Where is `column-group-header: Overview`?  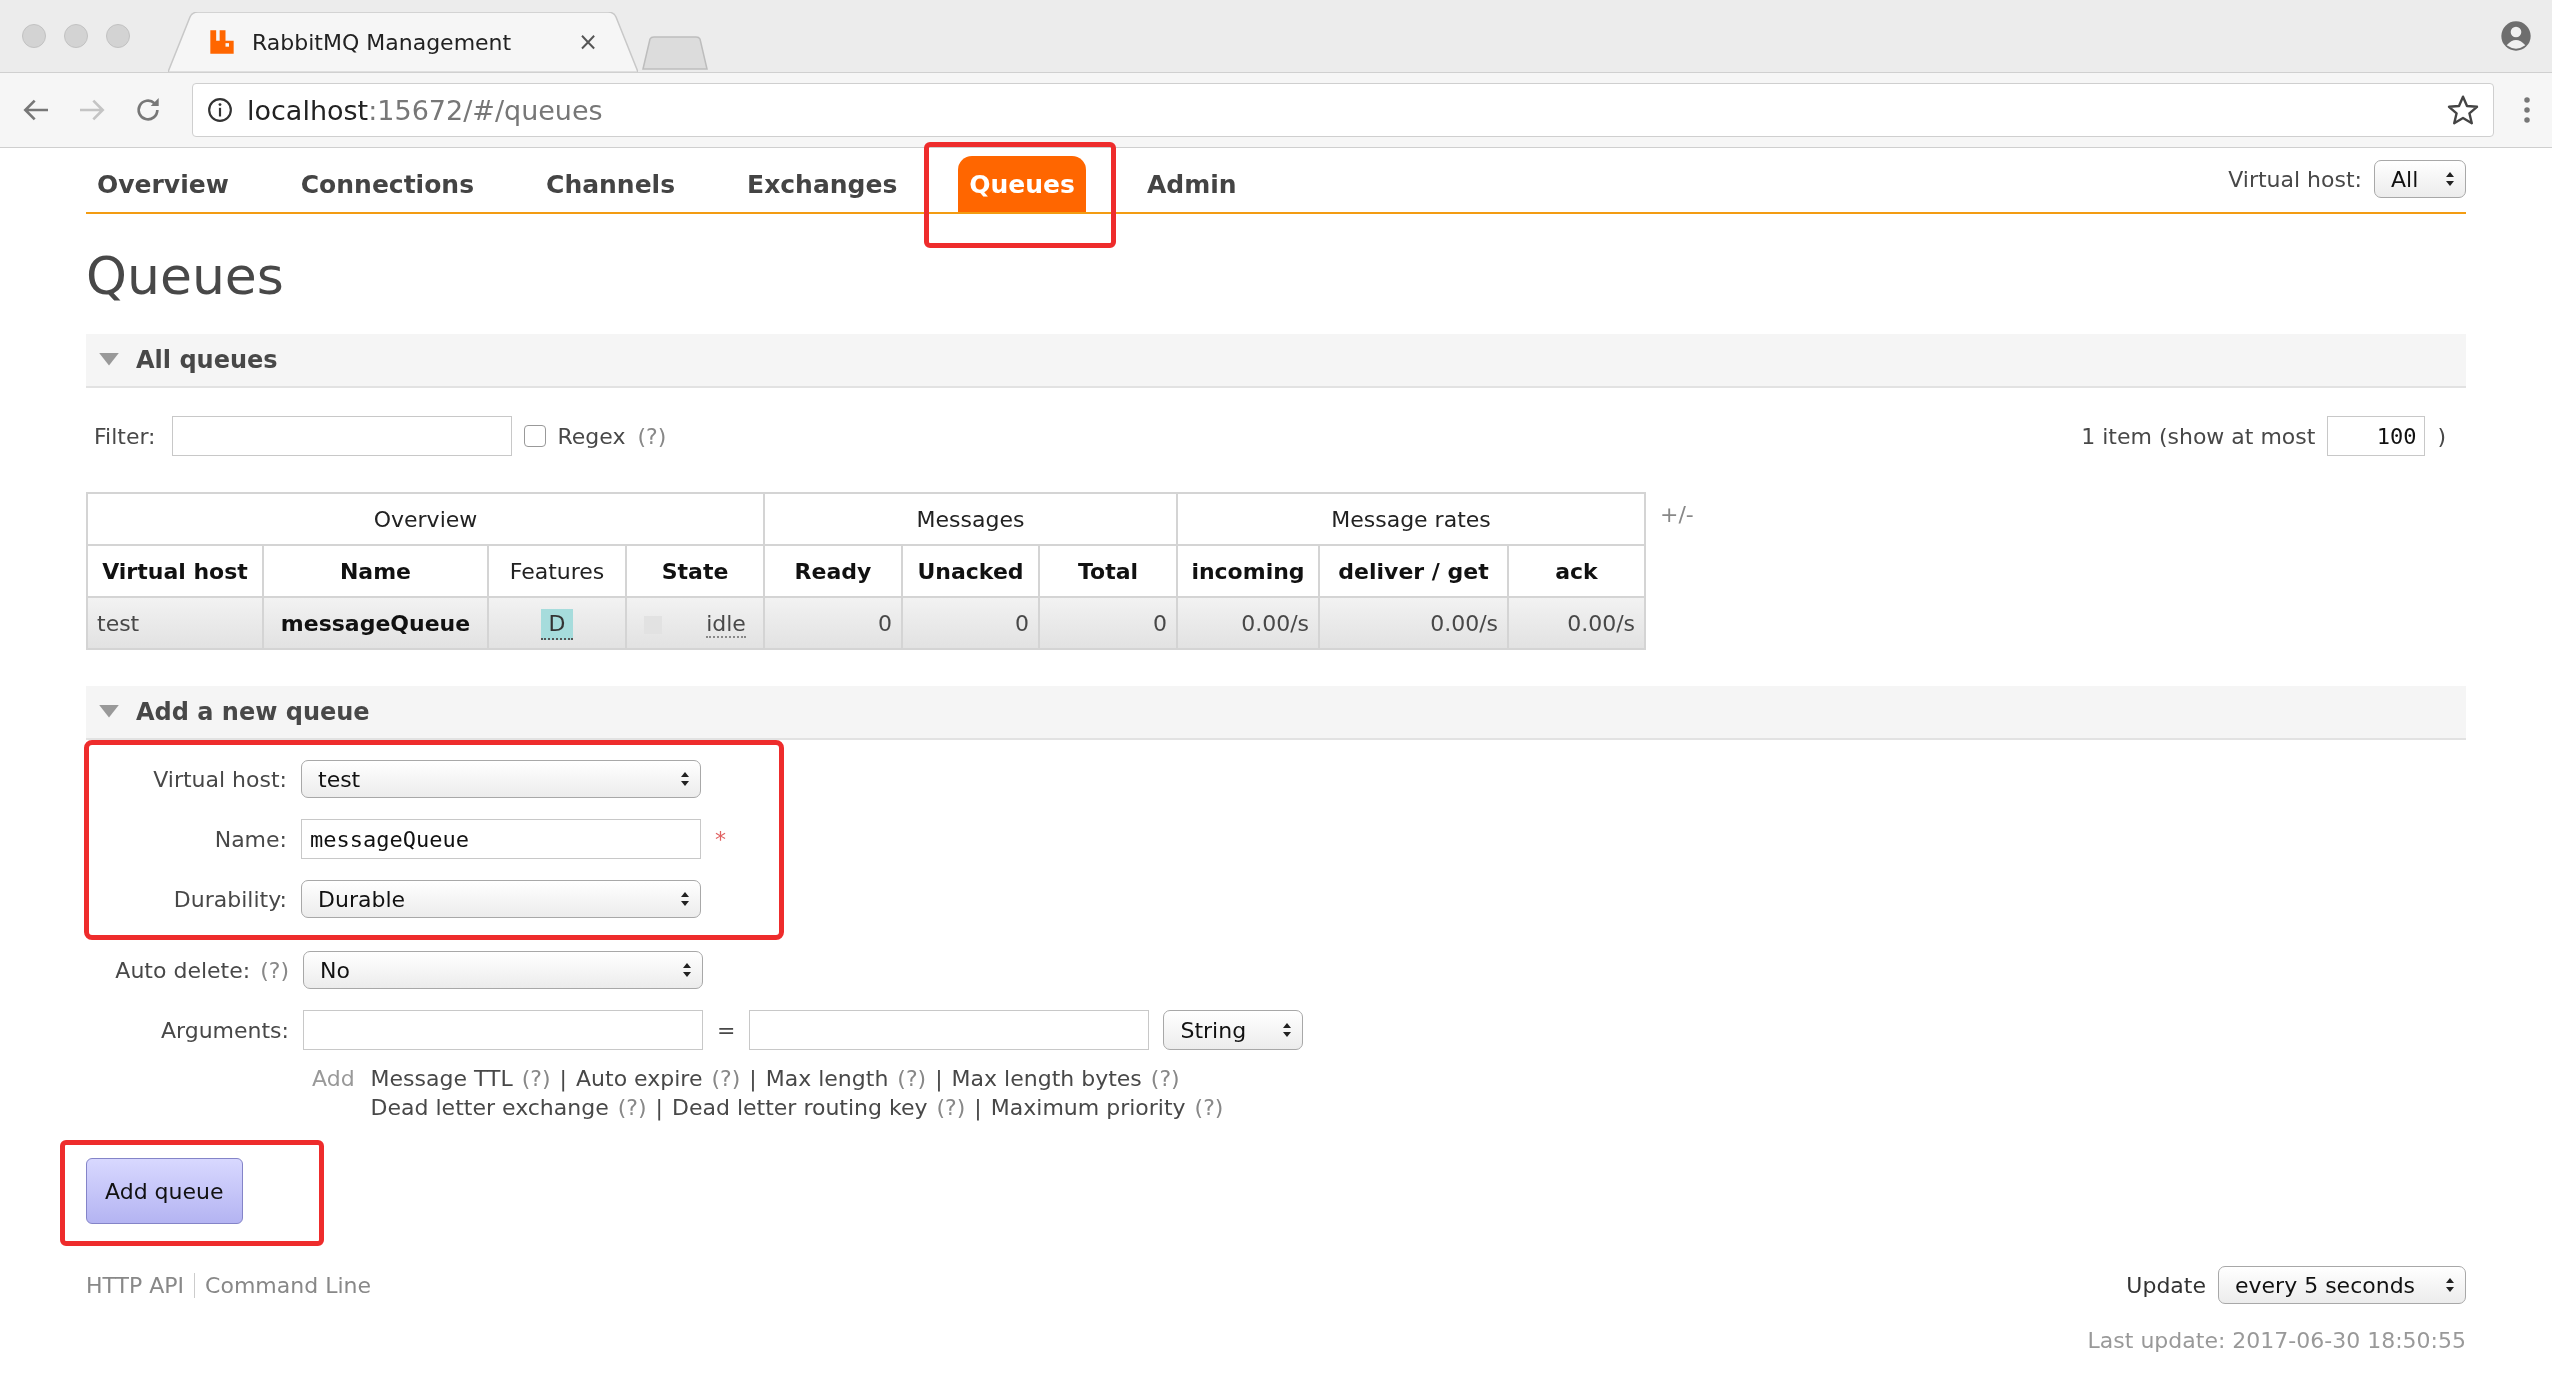
column-group-header: Overview is located at coordinates (425, 519).